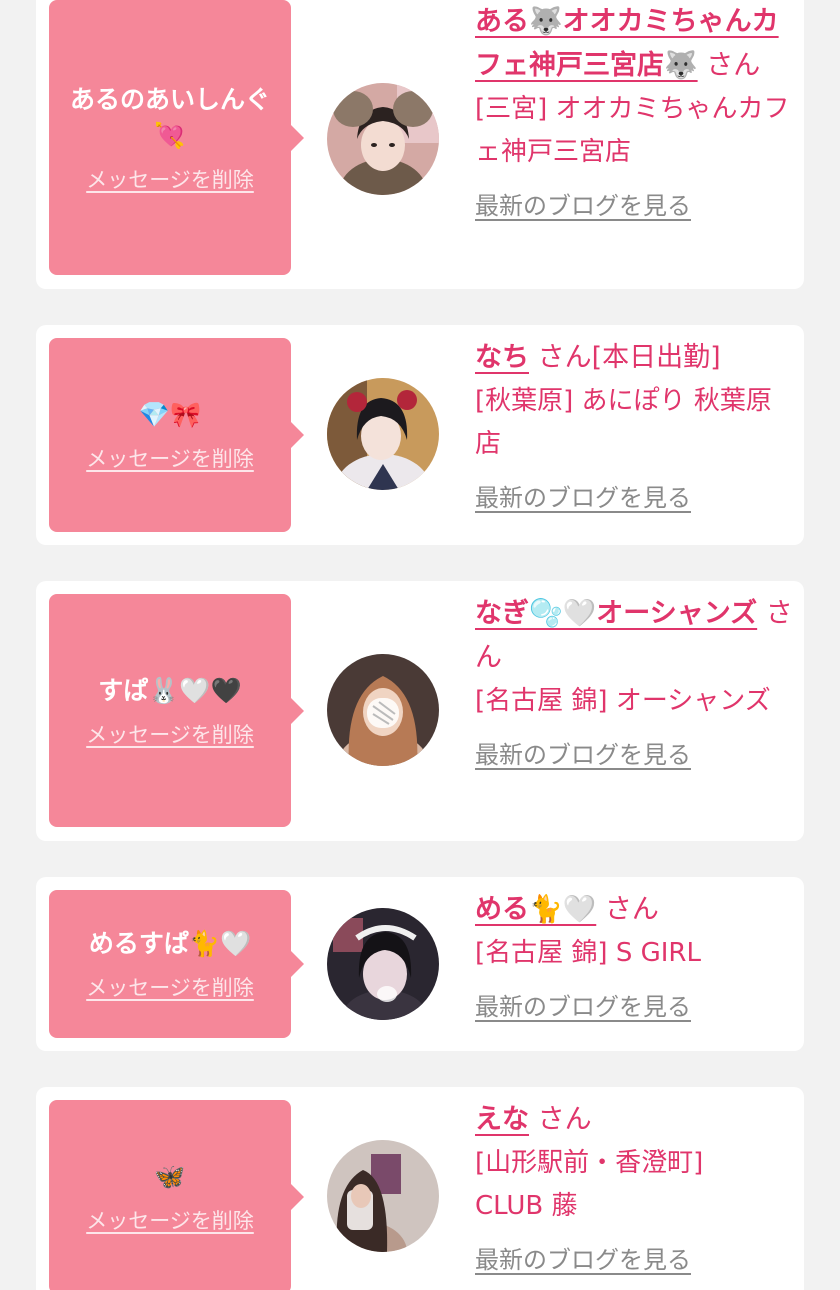 This screenshot has height=1290, width=840. Describe the element at coordinates (176, 964) in the screenshot. I see `message-bubble: めるすぱ🐈🤍 メッセージを削除` at that location.